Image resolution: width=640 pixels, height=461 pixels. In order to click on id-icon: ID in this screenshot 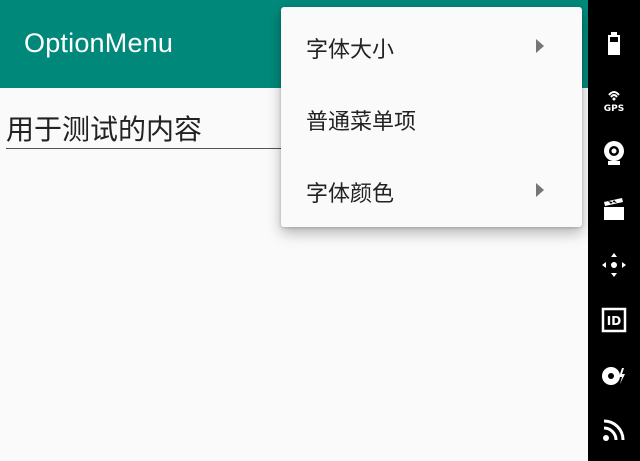, I will do `click(614, 320)`.